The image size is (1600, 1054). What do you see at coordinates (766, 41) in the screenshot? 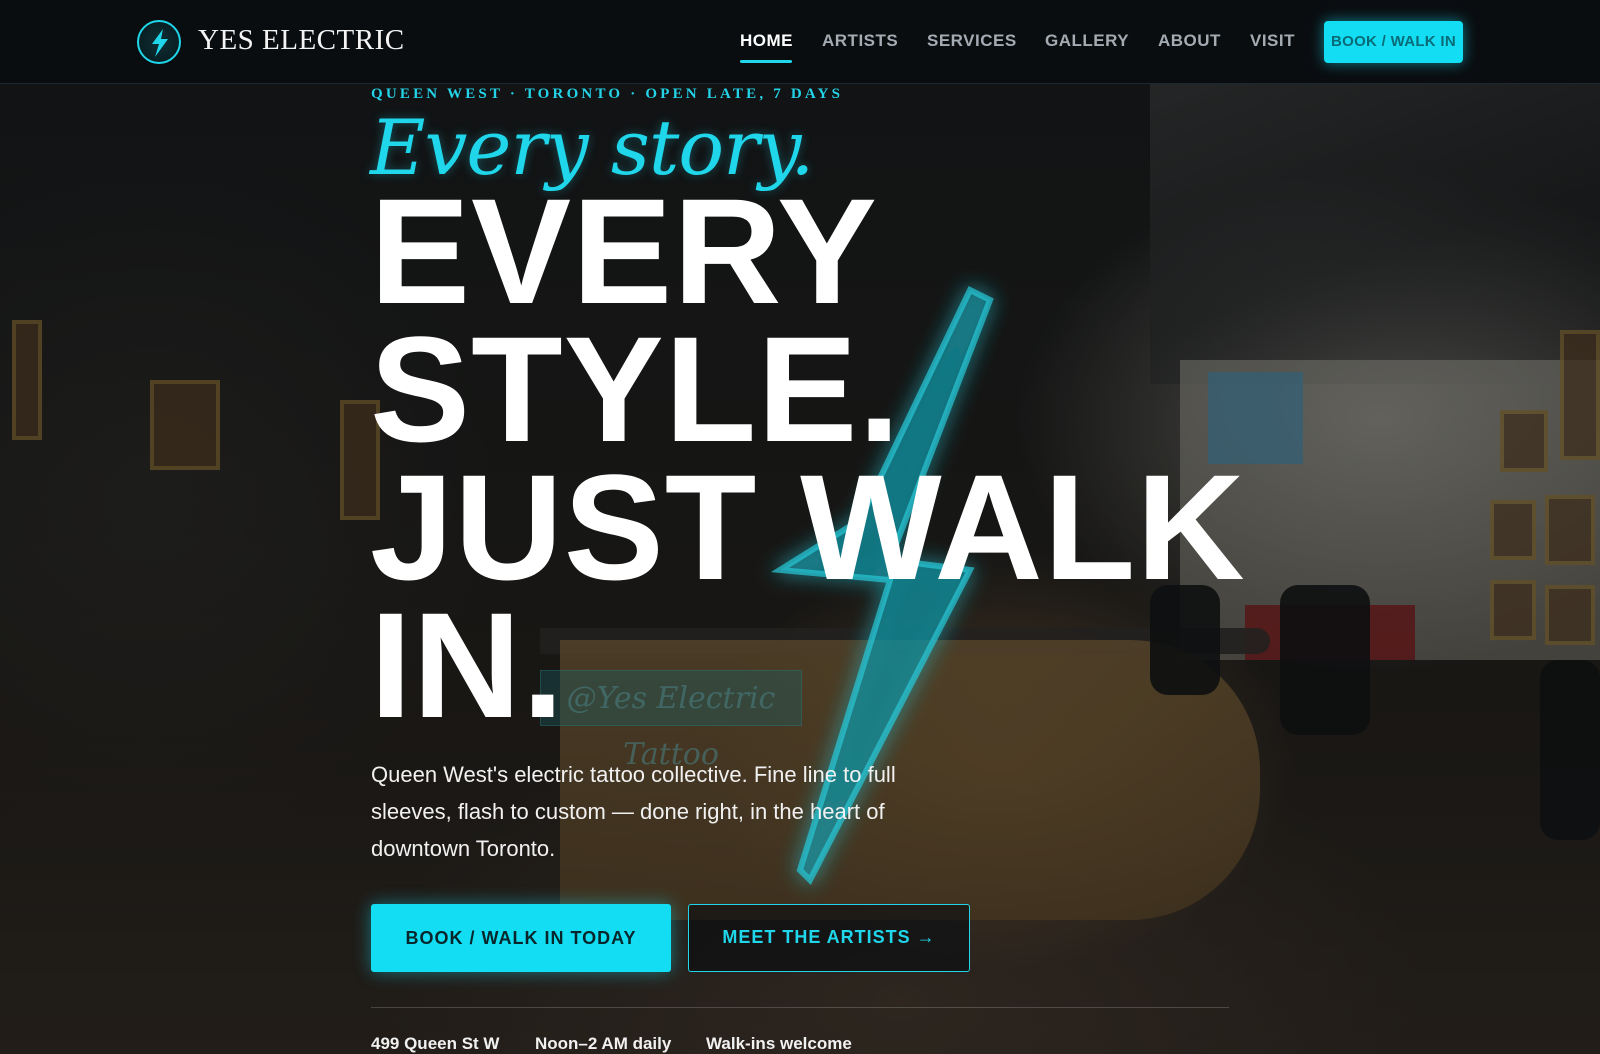
I see `nav-home: HOME` at bounding box center [766, 41].